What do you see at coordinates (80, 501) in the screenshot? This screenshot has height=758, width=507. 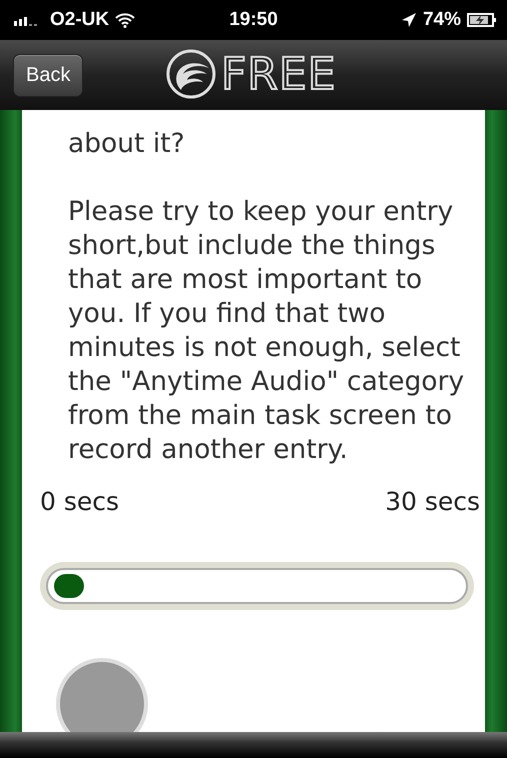 I see `timer-start-label: 0 secs` at bounding box center [80, 501].